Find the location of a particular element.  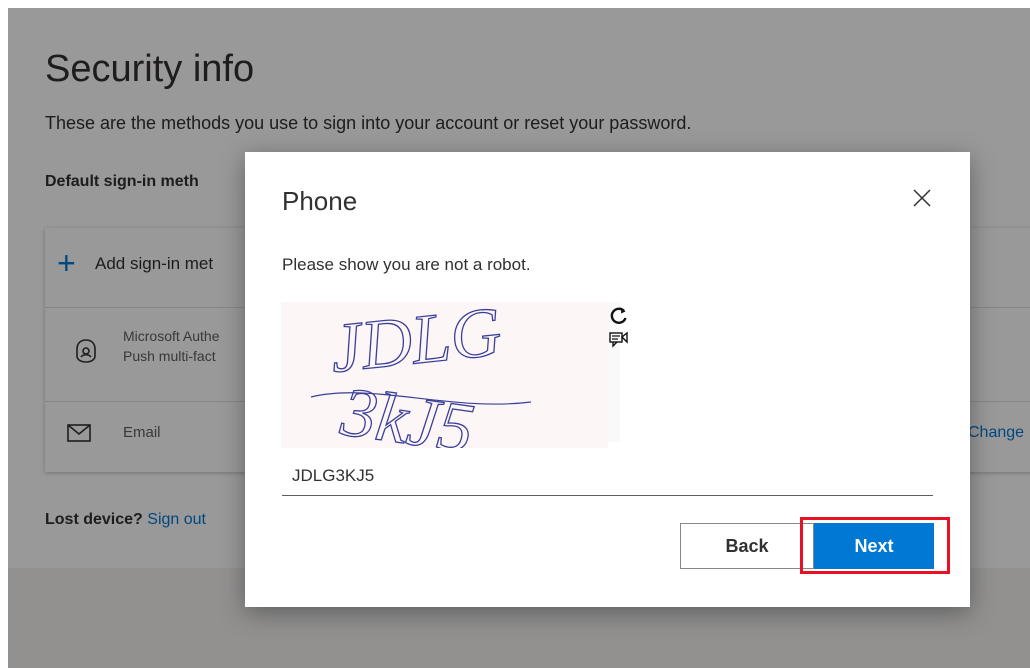

captcha-answer-input is located at coordinates (607, 476).